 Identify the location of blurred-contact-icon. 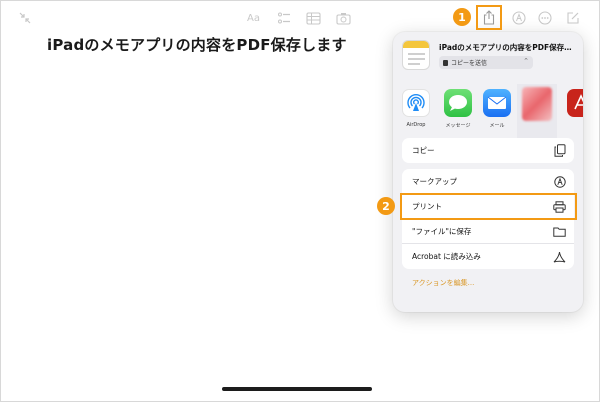
(537, 104).